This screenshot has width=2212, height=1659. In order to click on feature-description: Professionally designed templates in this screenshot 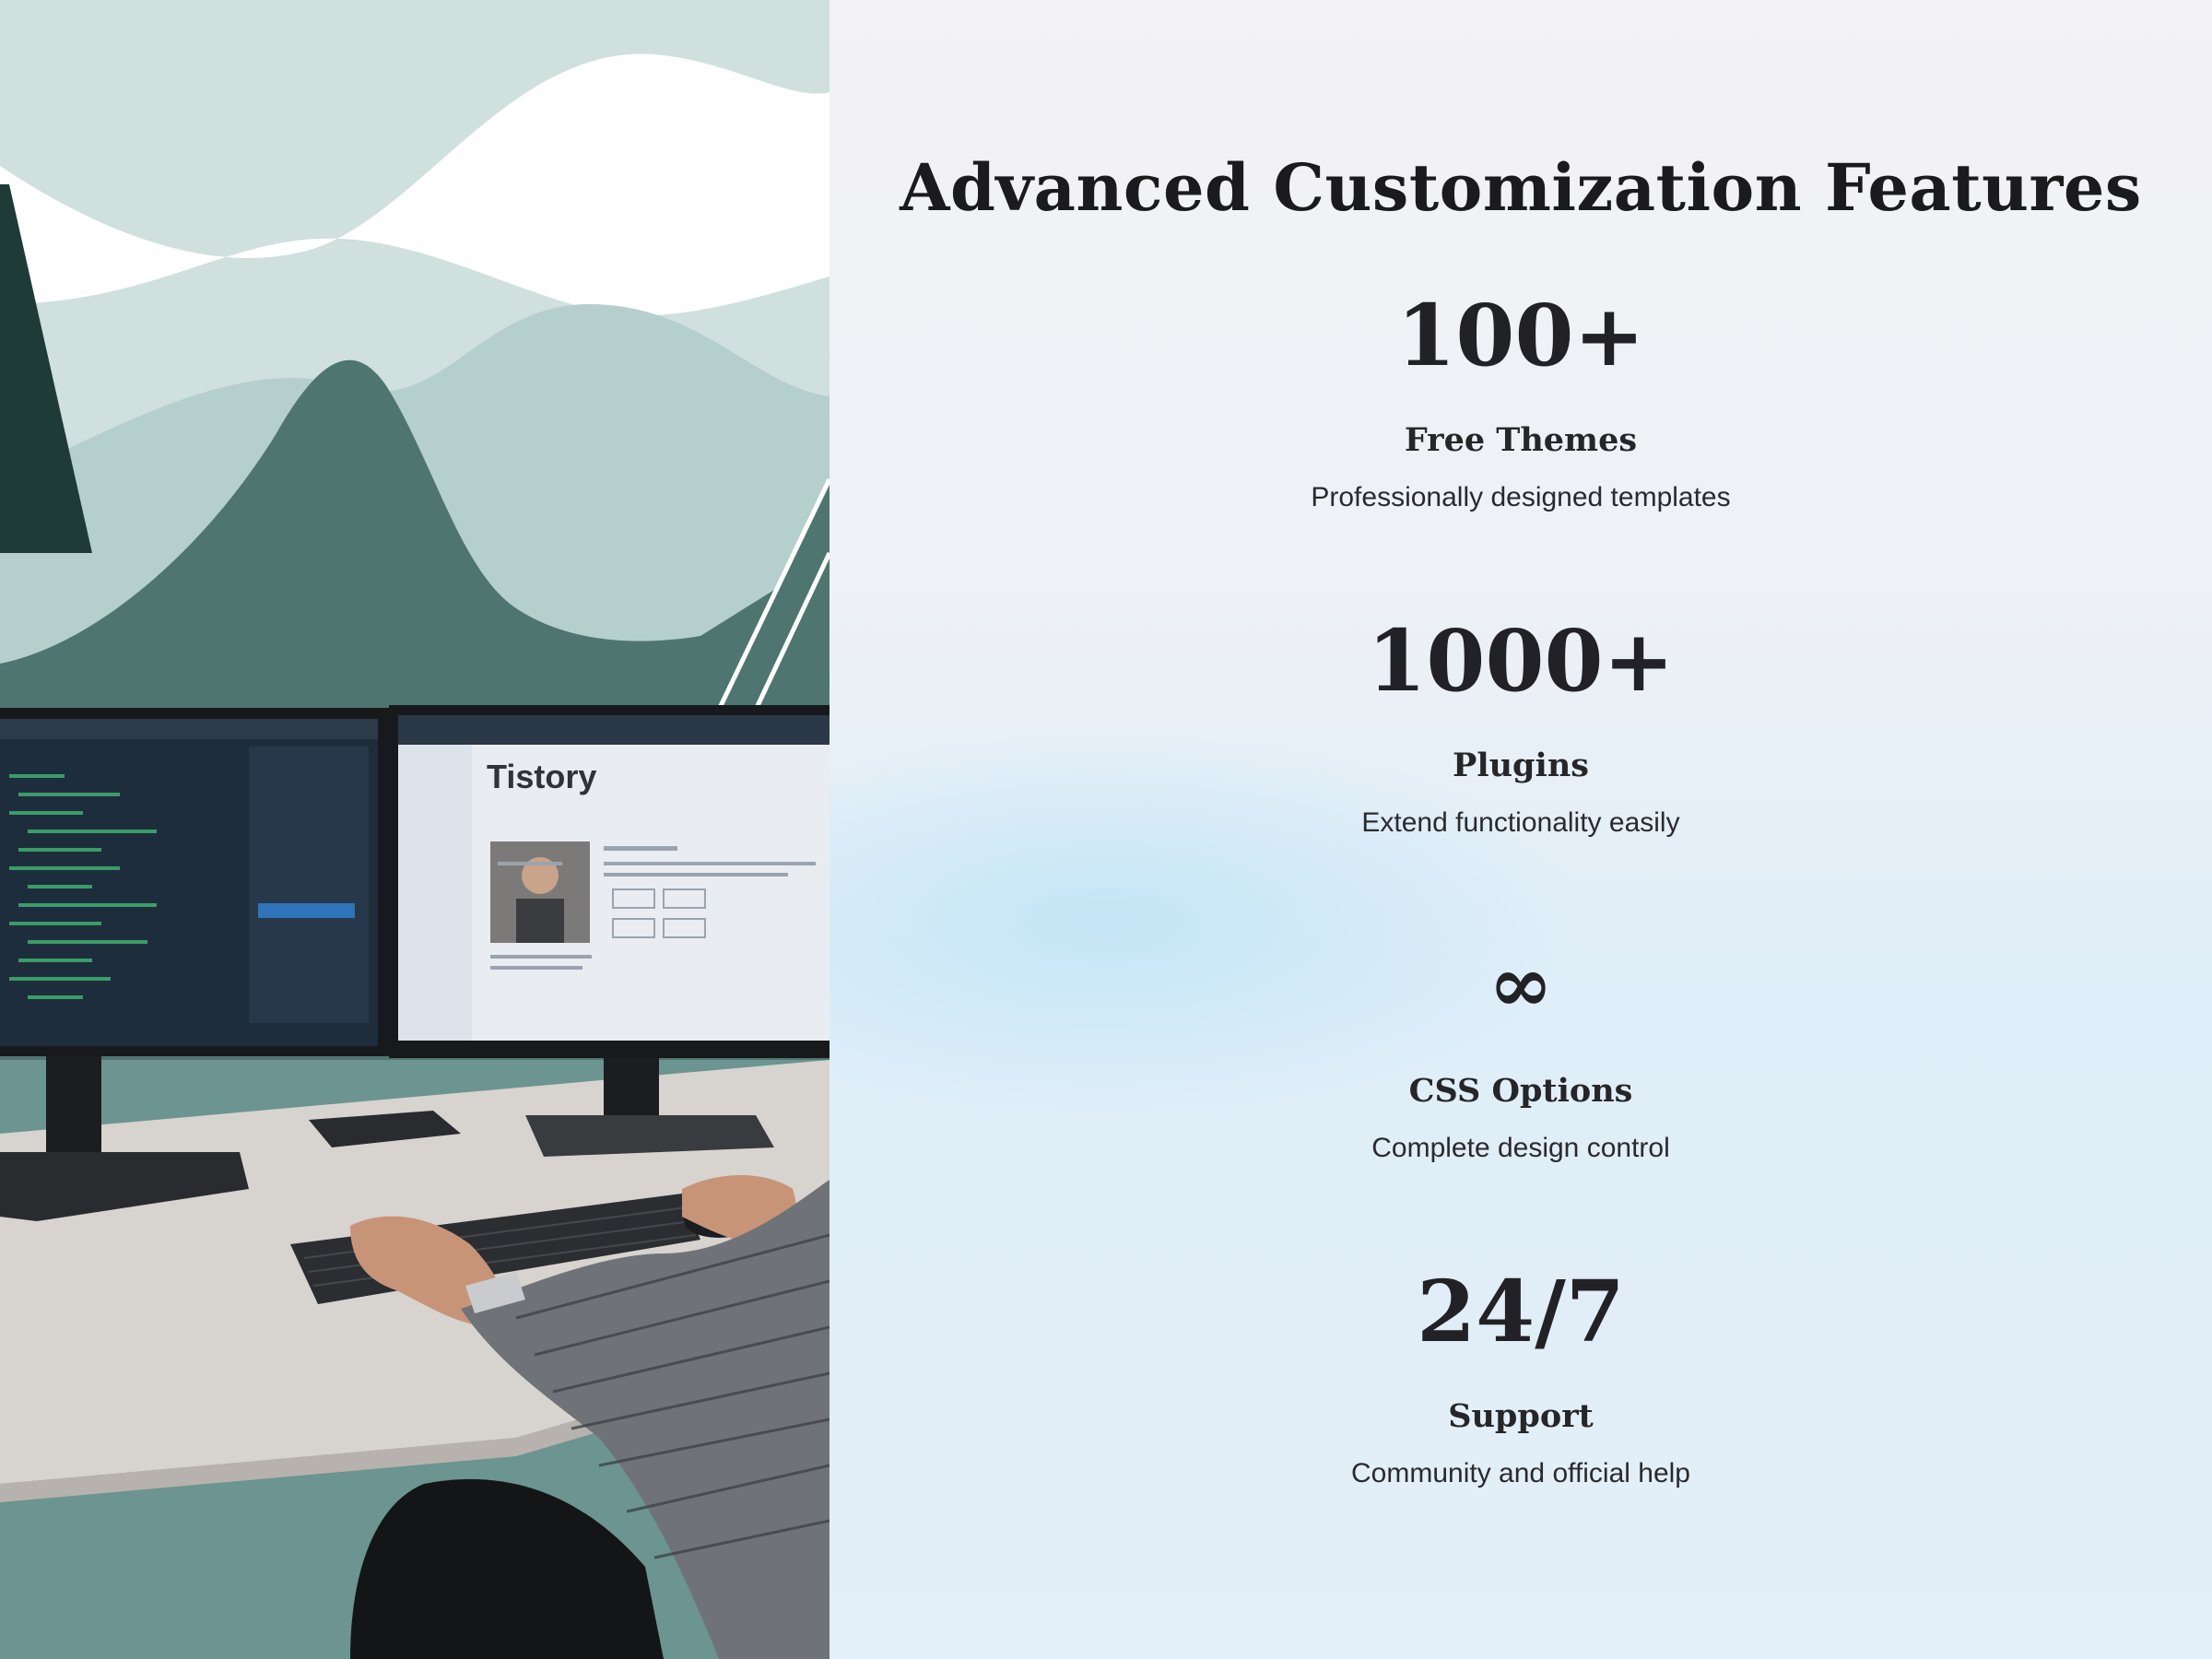, I will do `click(1521, 497)`.